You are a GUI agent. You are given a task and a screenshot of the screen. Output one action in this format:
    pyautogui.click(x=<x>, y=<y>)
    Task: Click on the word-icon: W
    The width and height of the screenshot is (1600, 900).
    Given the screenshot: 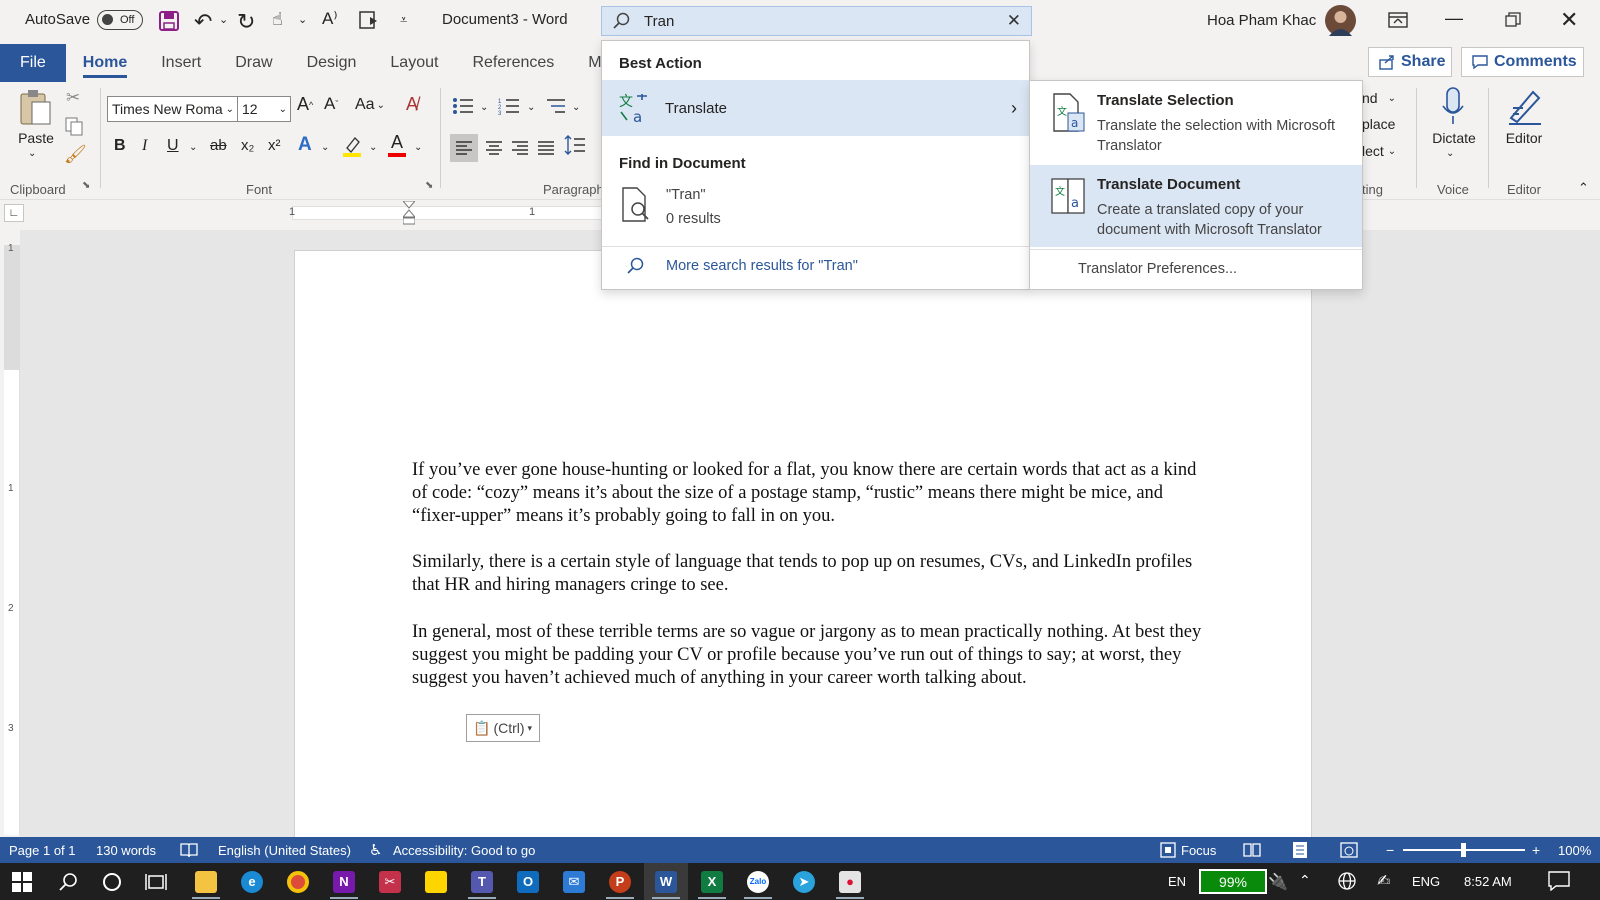 What is the action you would take?
    pyautogui.click(x=666, y=881)
    